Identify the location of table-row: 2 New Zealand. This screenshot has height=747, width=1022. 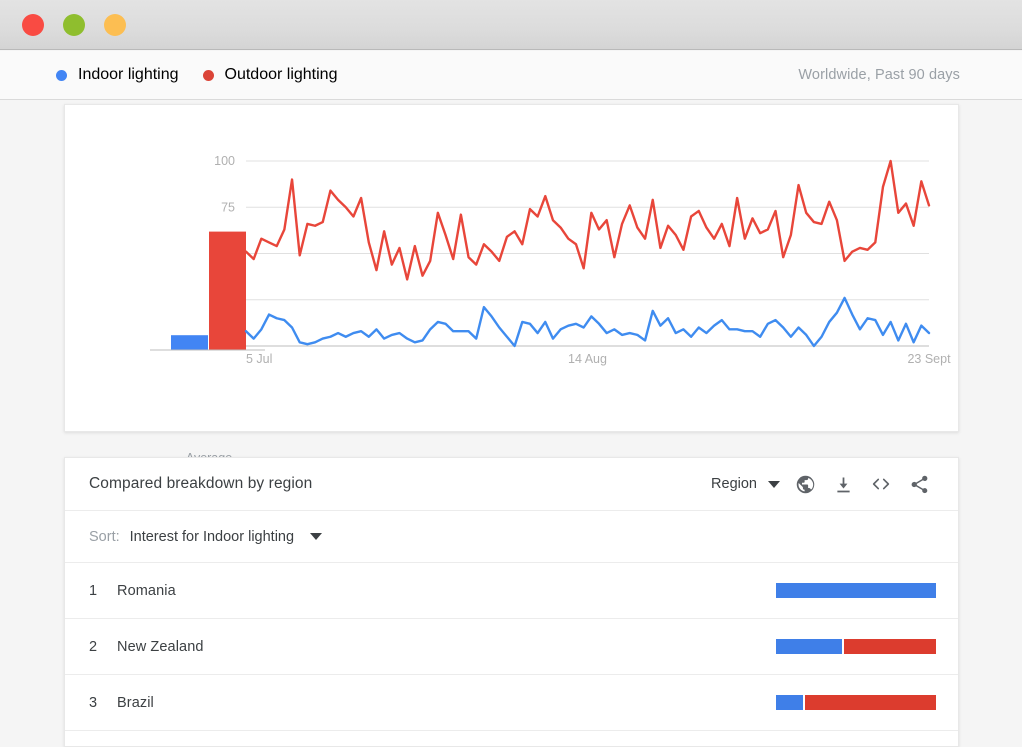
(511, 647).